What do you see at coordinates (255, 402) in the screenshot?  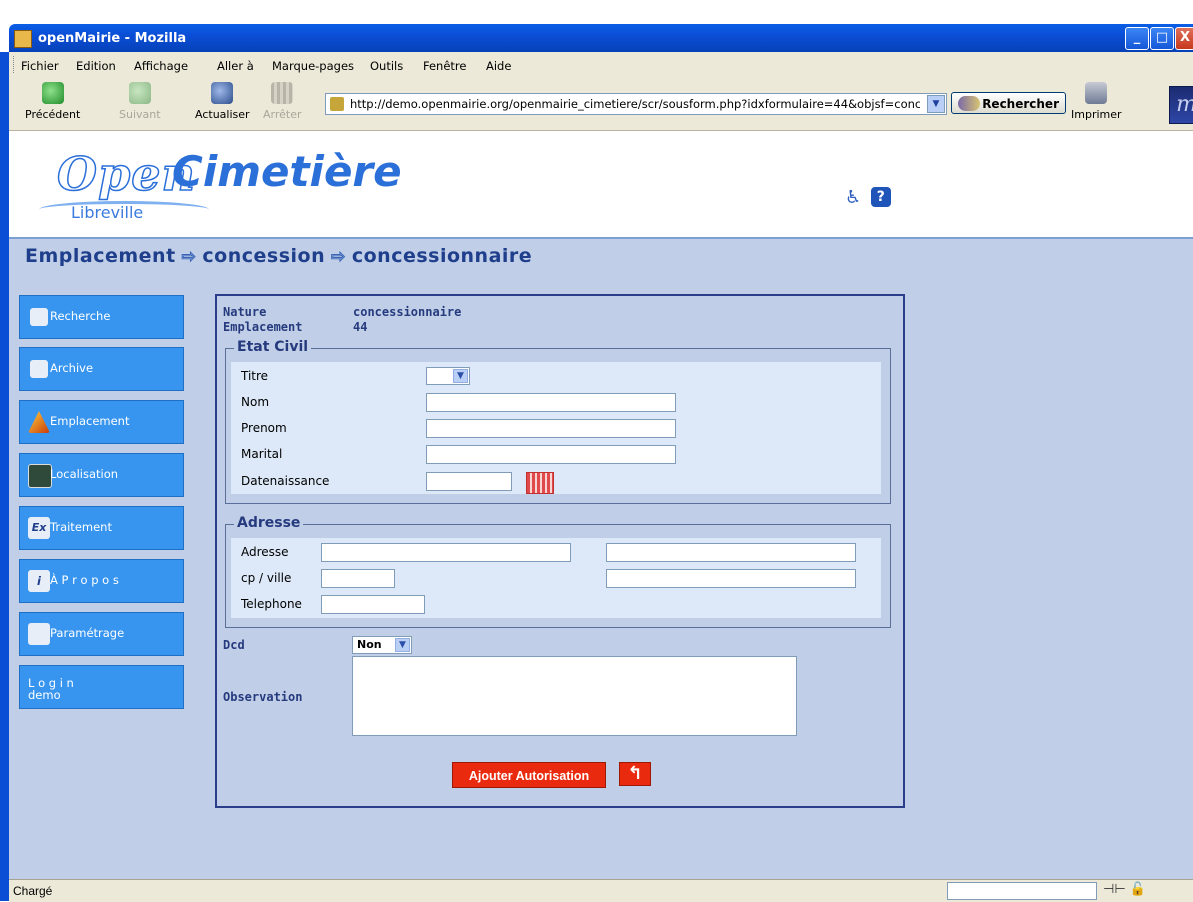 I see `nom-label: Nom` at bounding box center [255, 402].